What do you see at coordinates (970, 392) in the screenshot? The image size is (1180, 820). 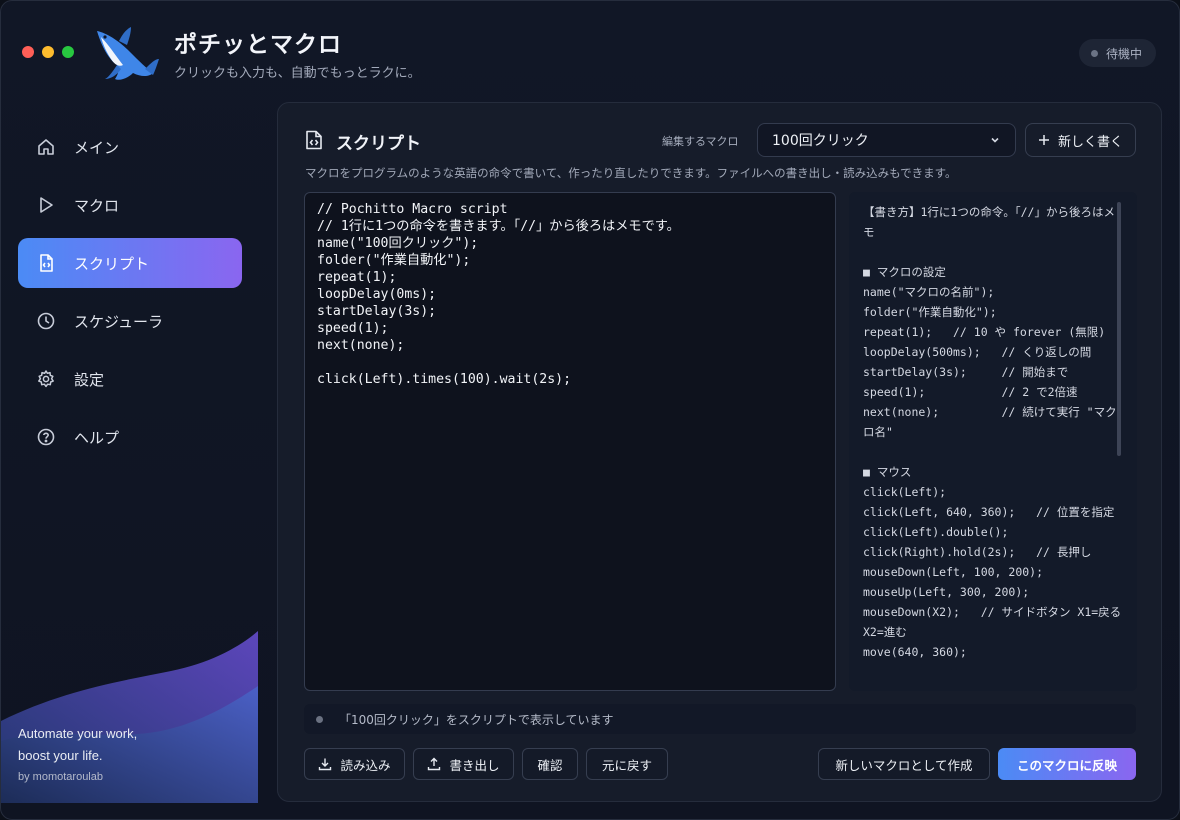 I see `reference-line: speed(1); // 2 で2倍速` at bounding box center [970, 392].